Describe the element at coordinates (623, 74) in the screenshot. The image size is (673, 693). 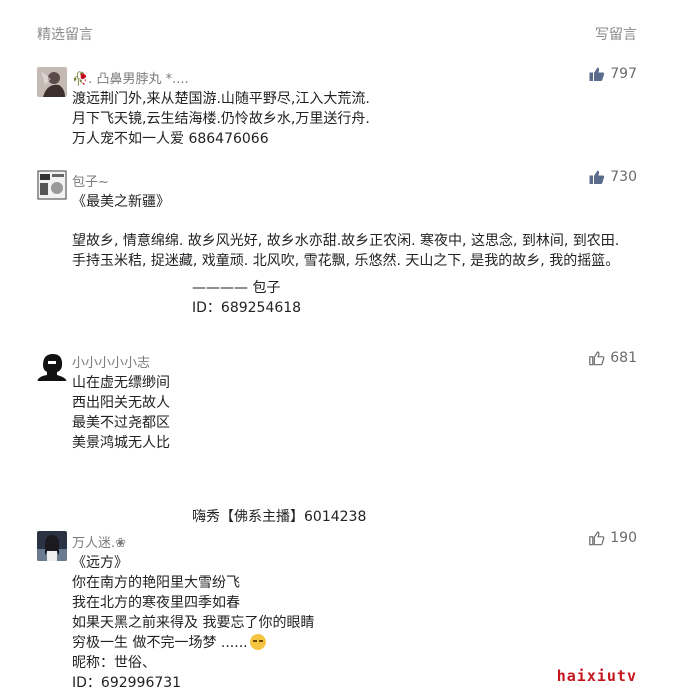
I see `like-count: 797` at that location.